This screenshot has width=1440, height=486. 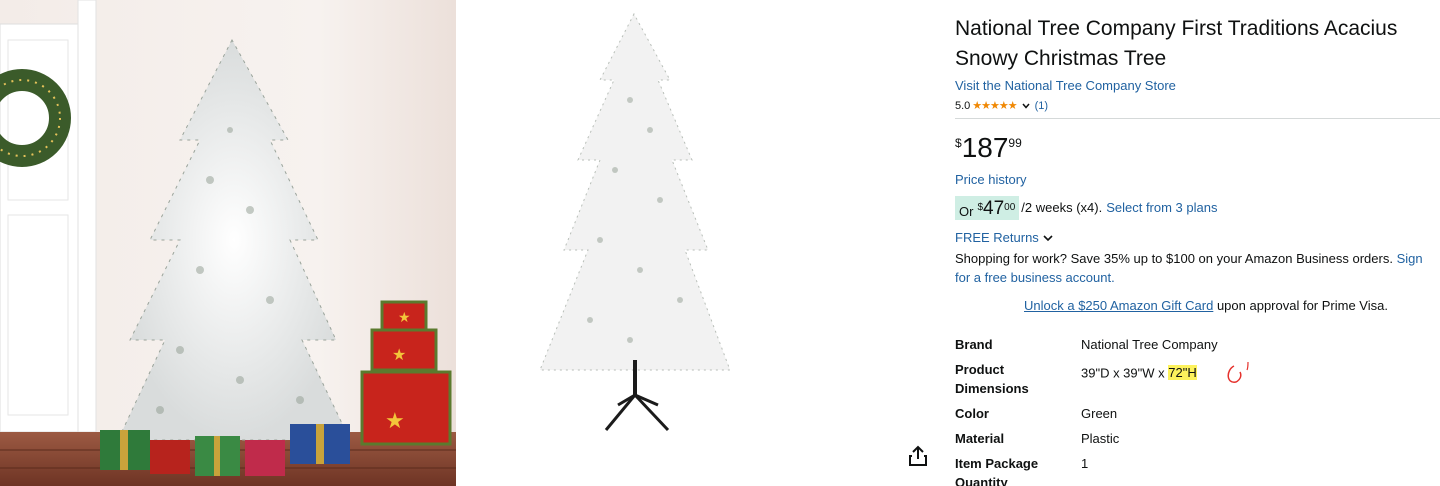 I want to click on select-plans-link: Select from 3 plans, so click(x=1161, y=208).